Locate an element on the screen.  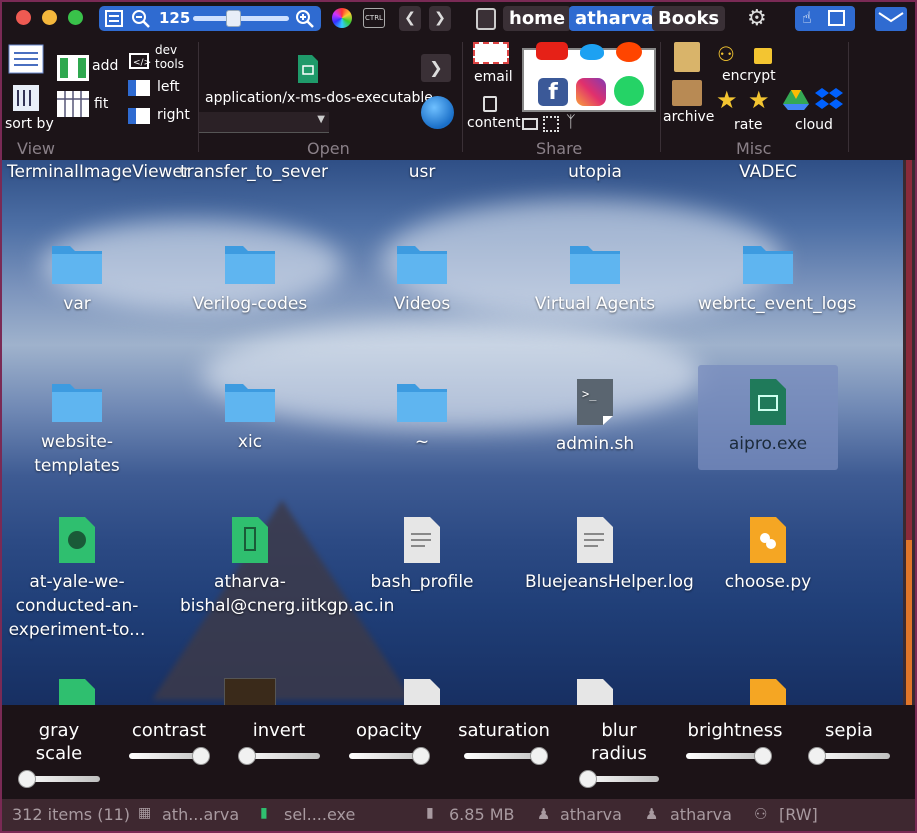
folder-item: ~ is located at coordinates (422, 416).